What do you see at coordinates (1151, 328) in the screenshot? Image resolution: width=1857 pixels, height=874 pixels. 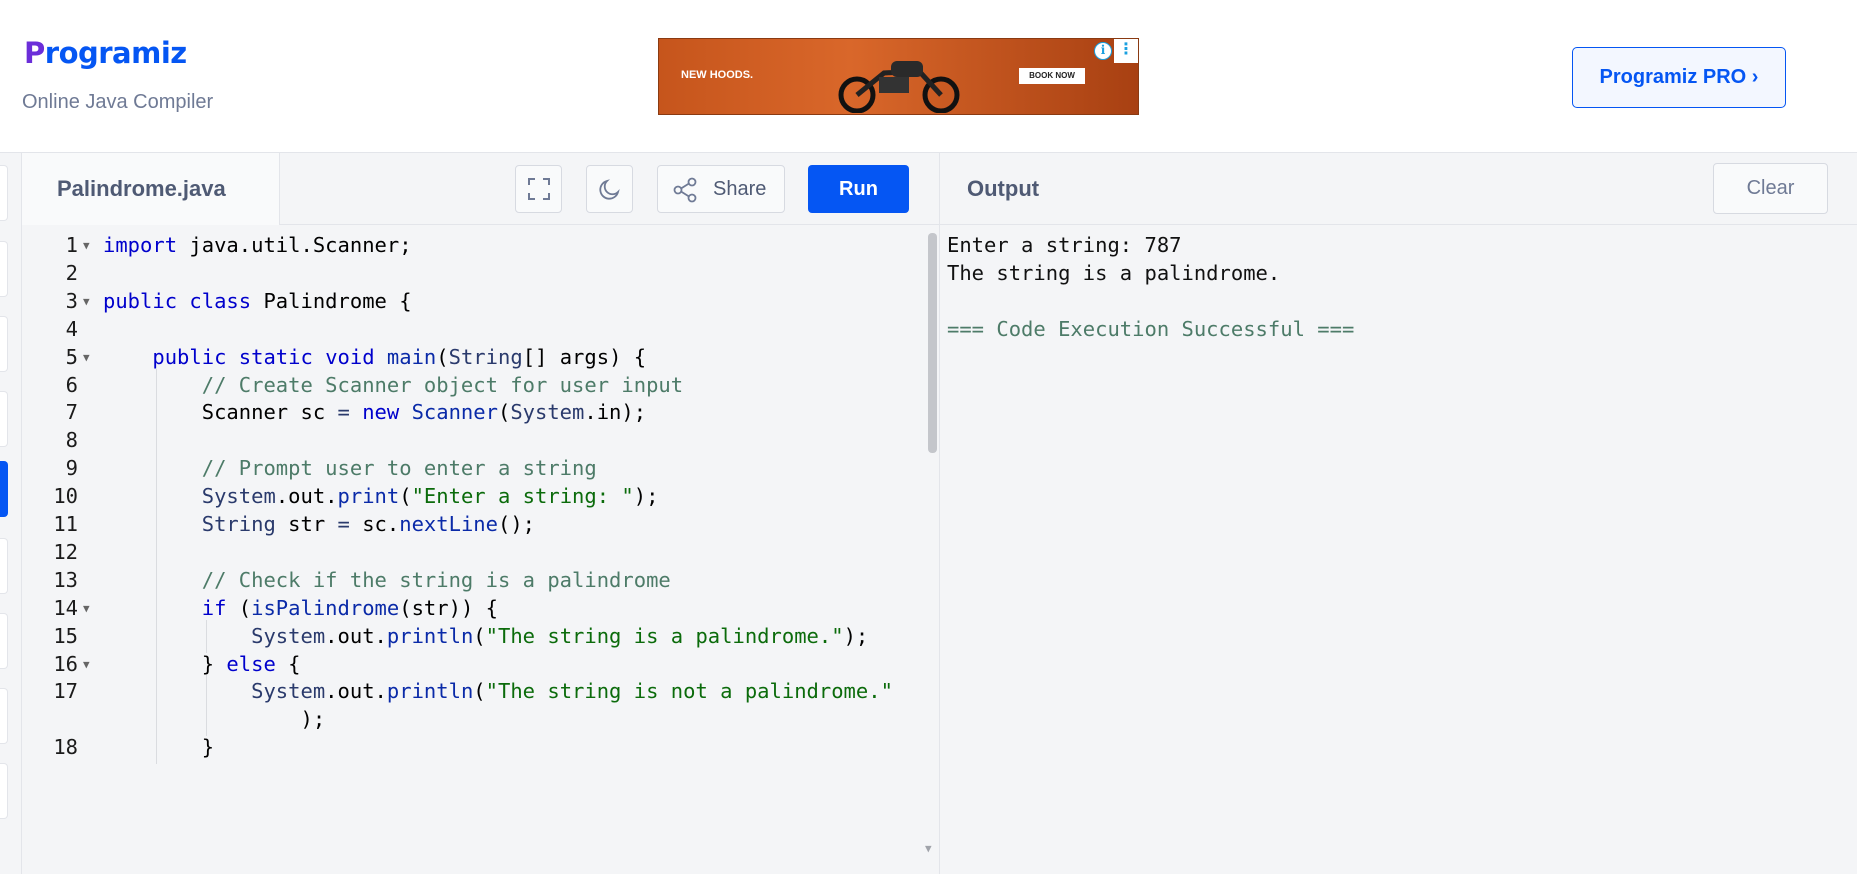 I see `execution-status: === Code Execution Successful ===` at bounding box center [1151, 328].